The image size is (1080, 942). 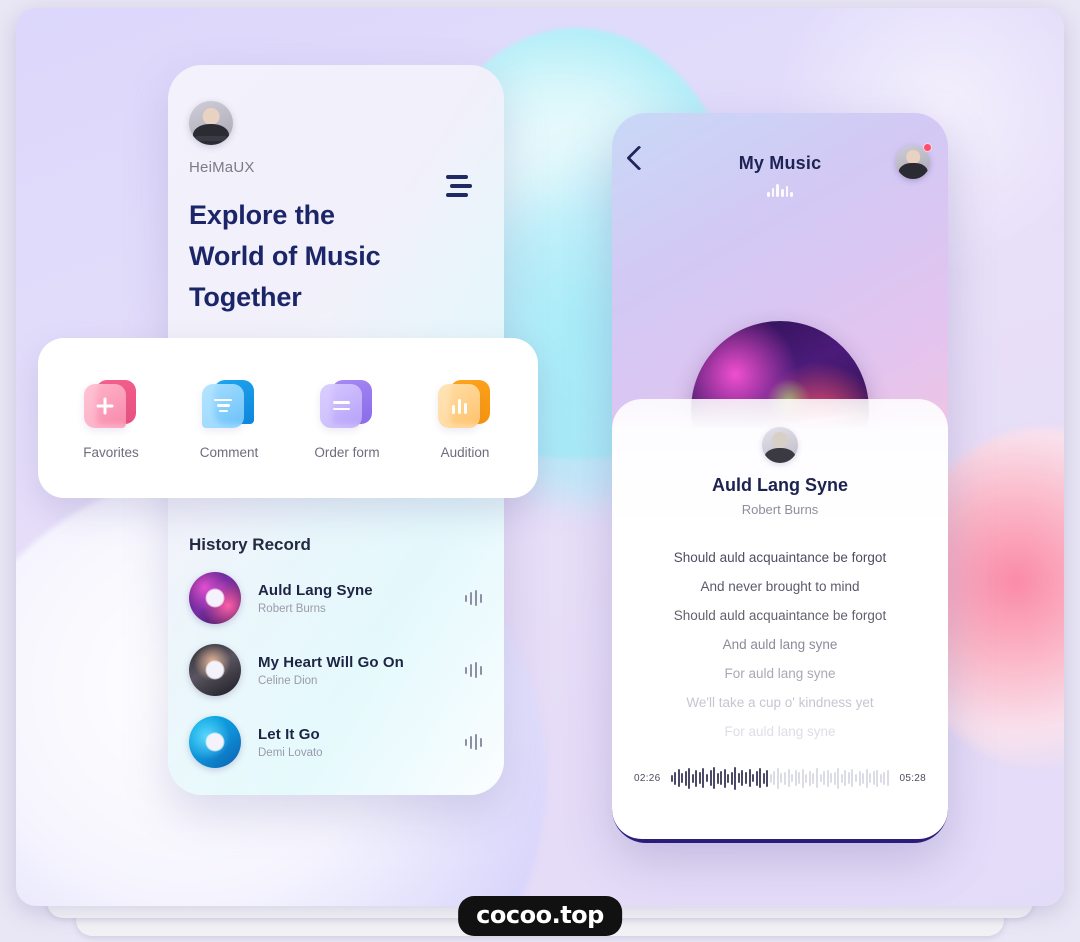 I want to click on total-time-label: 05:28, so click(x=912, y=778).